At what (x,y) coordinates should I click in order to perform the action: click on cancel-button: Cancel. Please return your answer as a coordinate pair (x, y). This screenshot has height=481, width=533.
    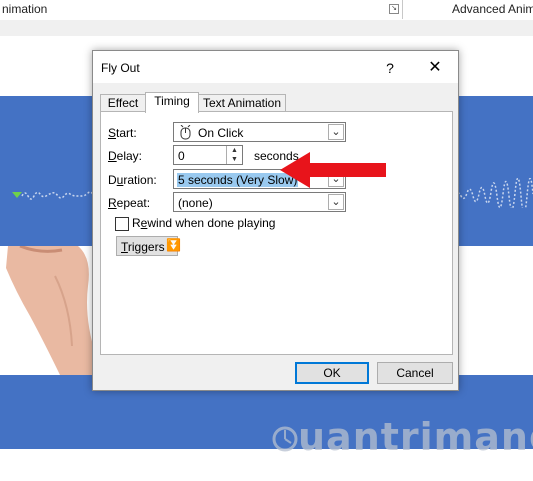
    Looking at the image, I should click on (415, 373).